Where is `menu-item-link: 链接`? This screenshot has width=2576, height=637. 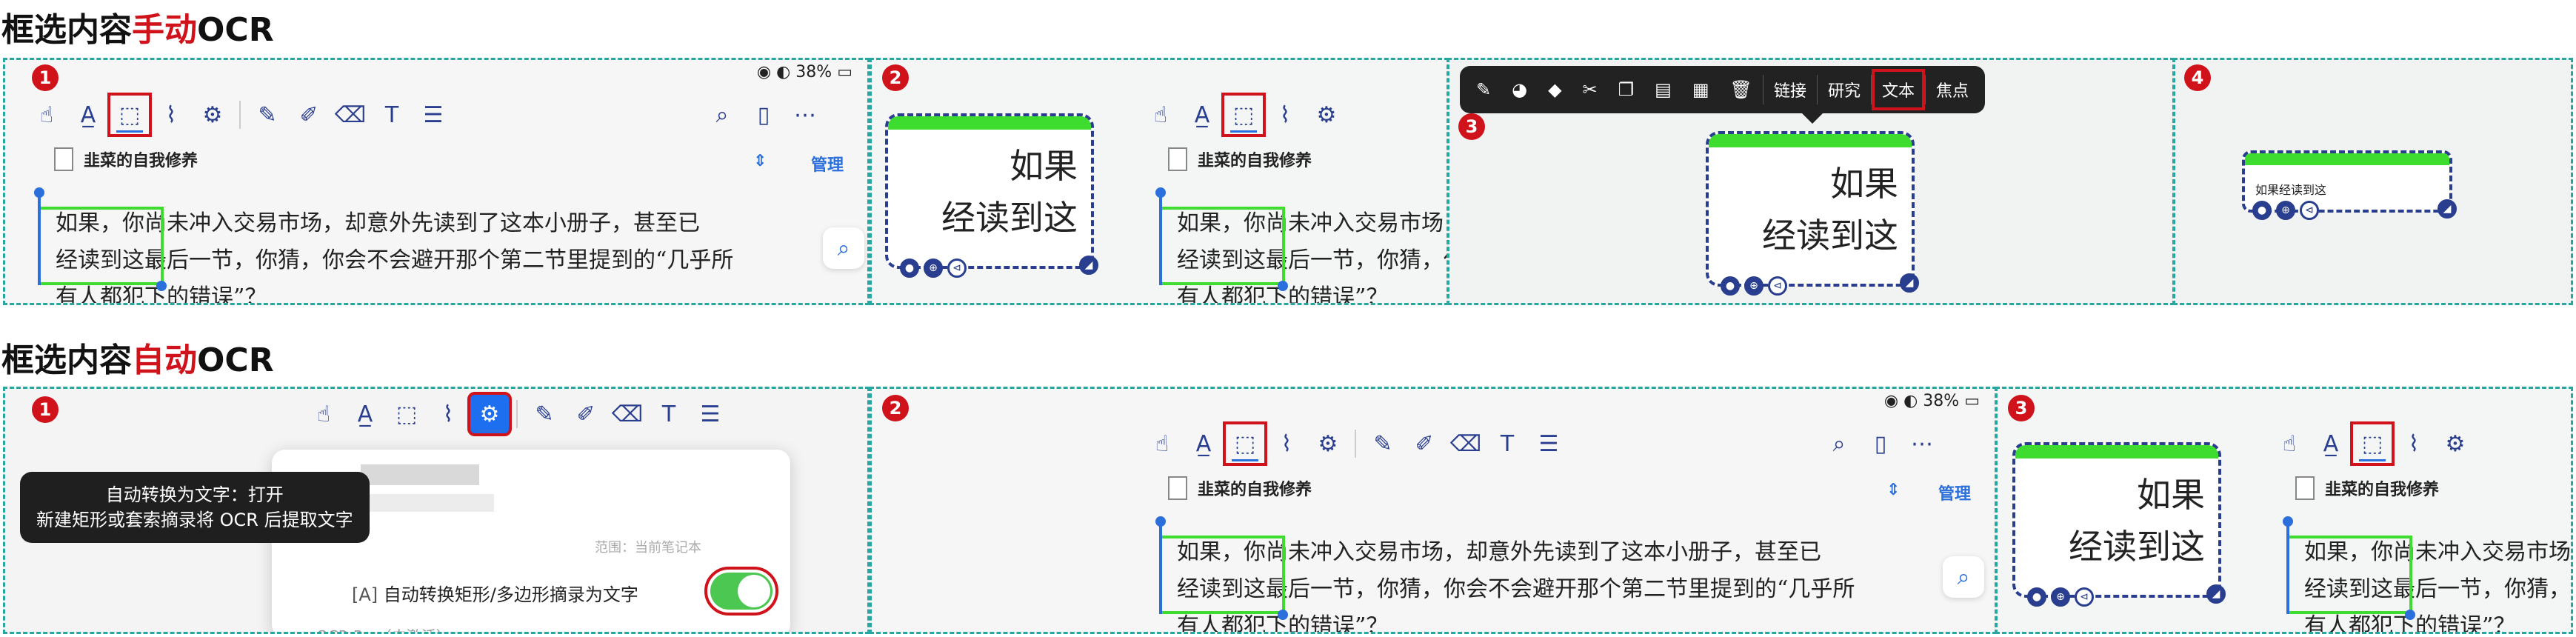 menu-item-link: 链接 is located at coordinates (1790, 89).